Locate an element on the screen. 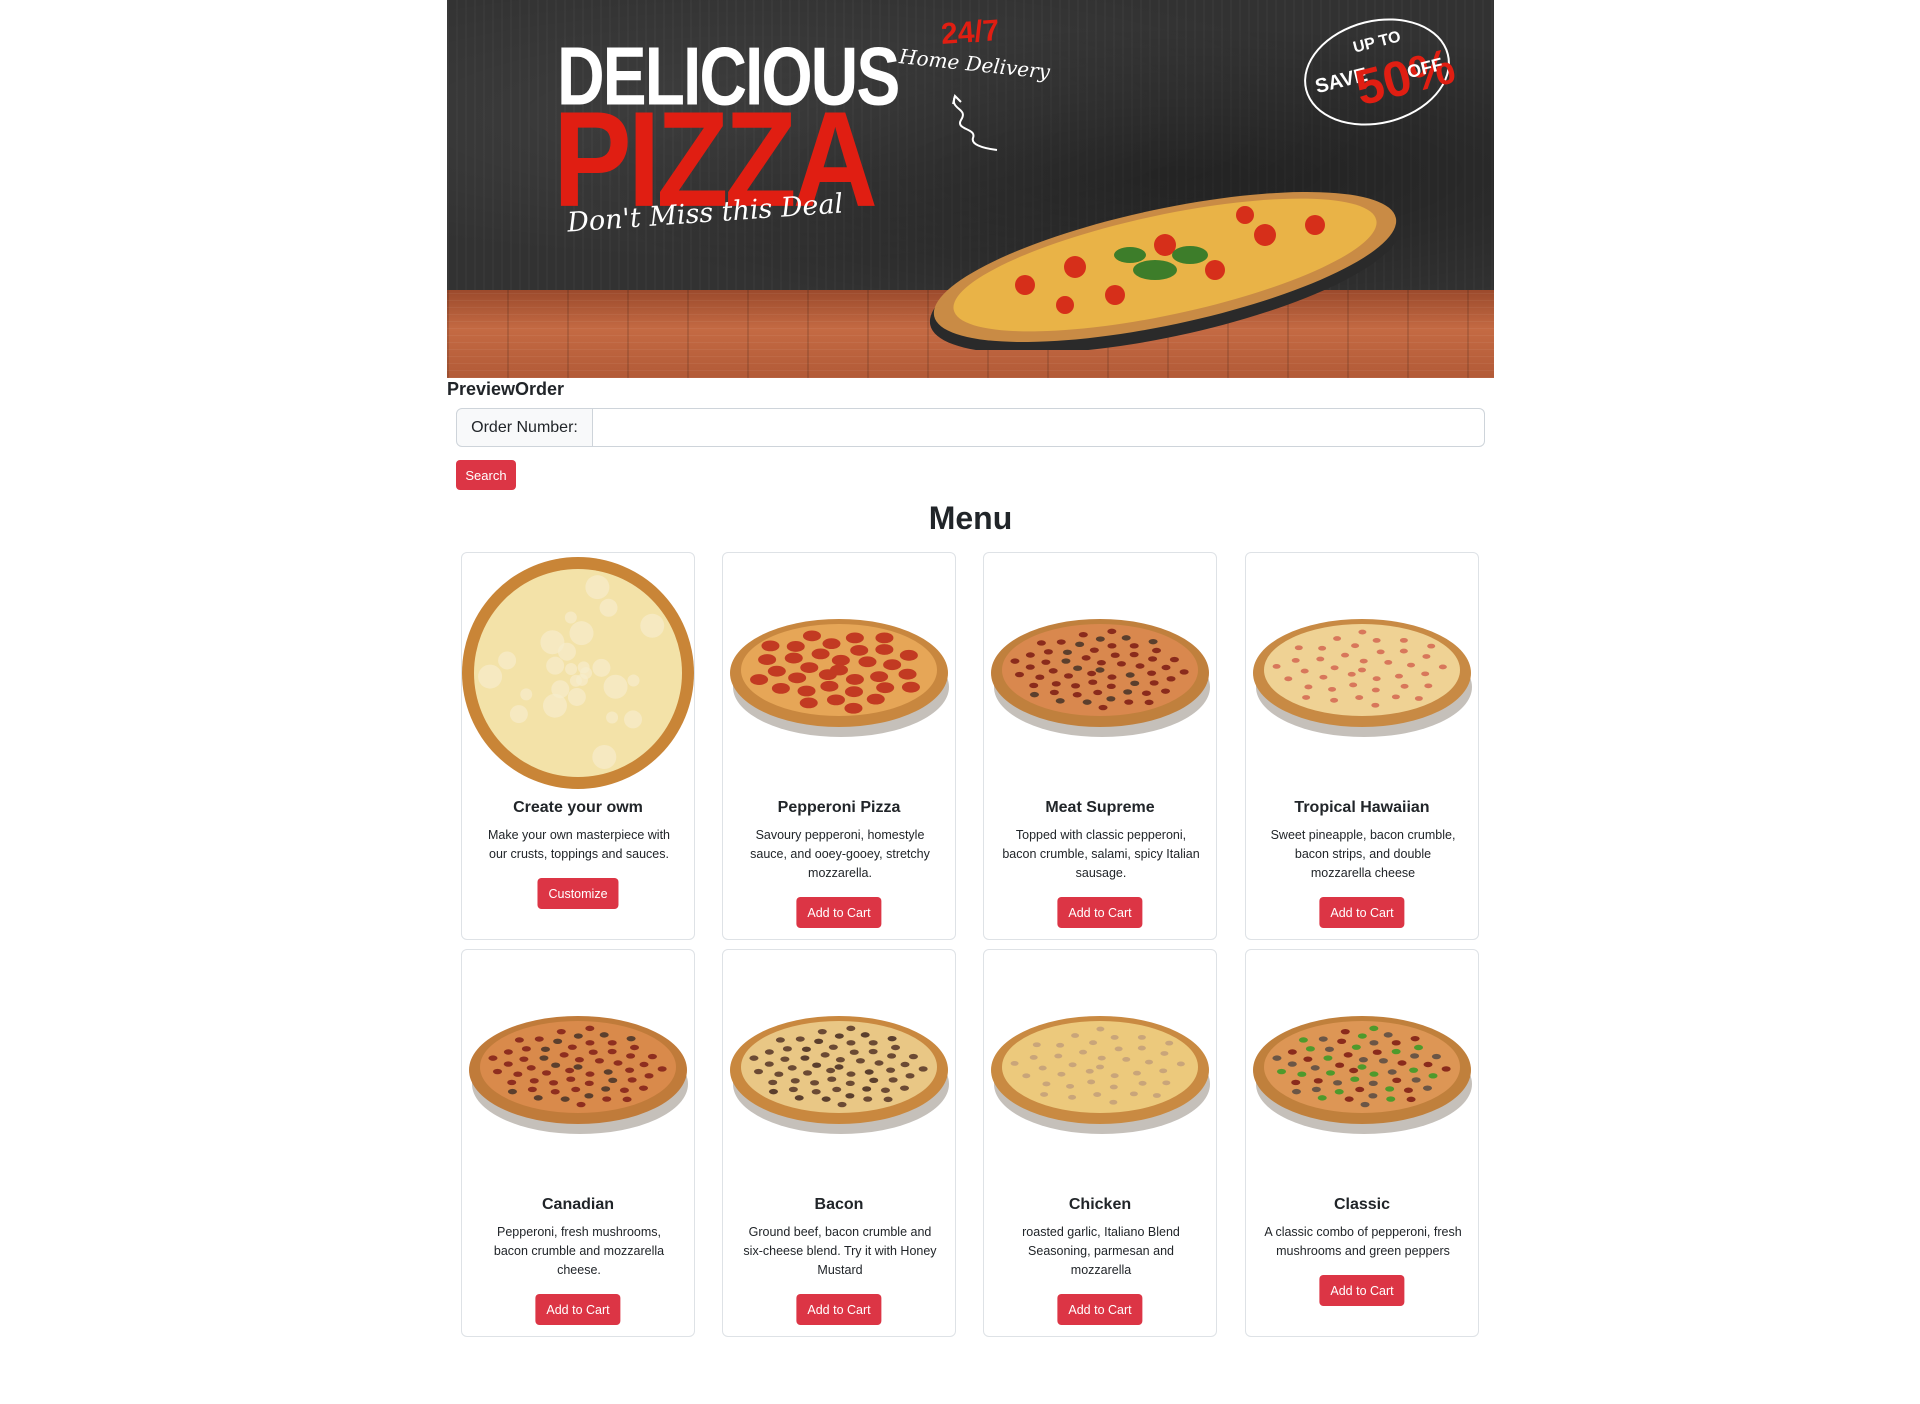 This screenshot has height=1404, width=1920. order-number-group: Order Number: is located at coordinates (970, 427).